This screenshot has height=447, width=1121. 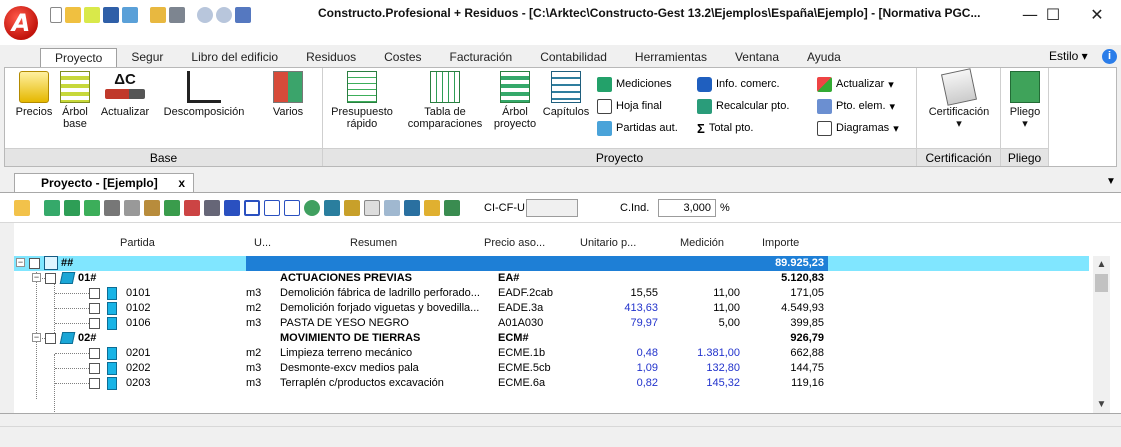 I want to click on hoja-final-button: Hoja final, so click(x=629, y=106).